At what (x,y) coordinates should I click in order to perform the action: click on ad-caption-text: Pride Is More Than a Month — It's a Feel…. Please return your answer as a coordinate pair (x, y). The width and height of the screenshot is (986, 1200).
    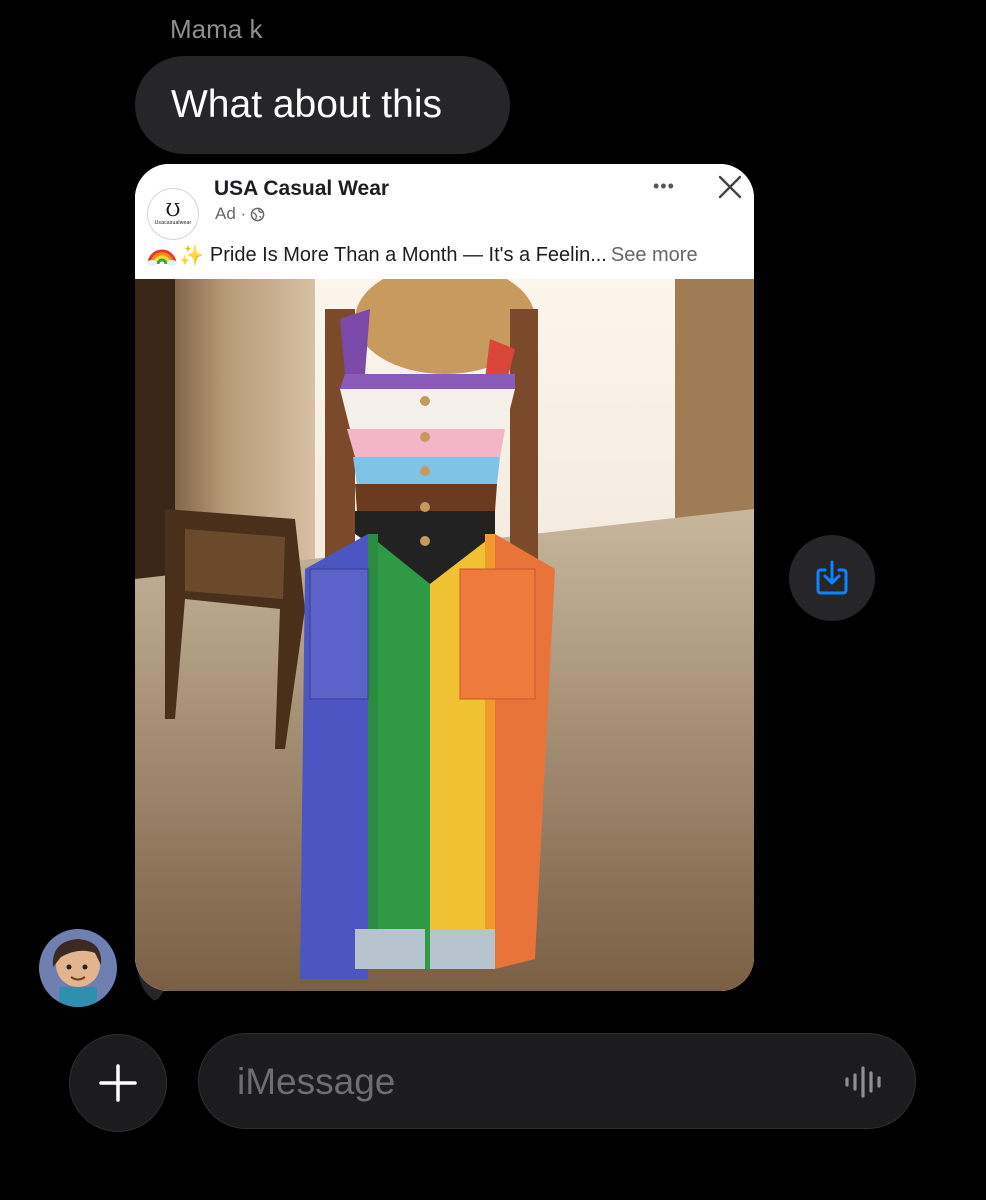
    Looking at the image, I should click on (408, 254).